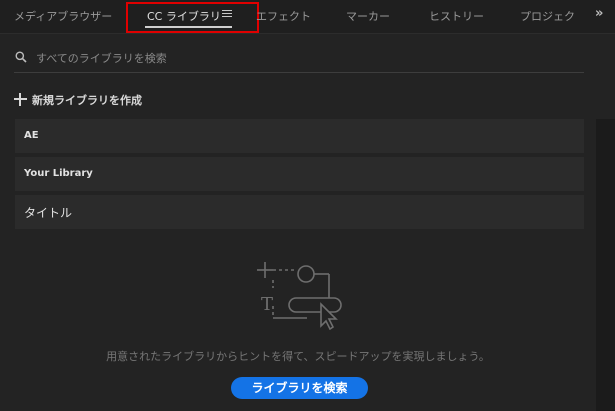  I want to click on tab-project: プロジェク, so click(547, 17).